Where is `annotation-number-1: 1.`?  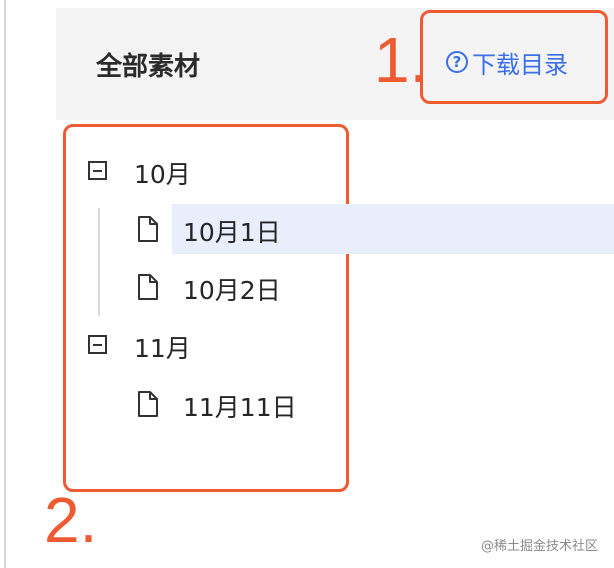
annotation-number-1: 1. is located at coordinates (401, 60).